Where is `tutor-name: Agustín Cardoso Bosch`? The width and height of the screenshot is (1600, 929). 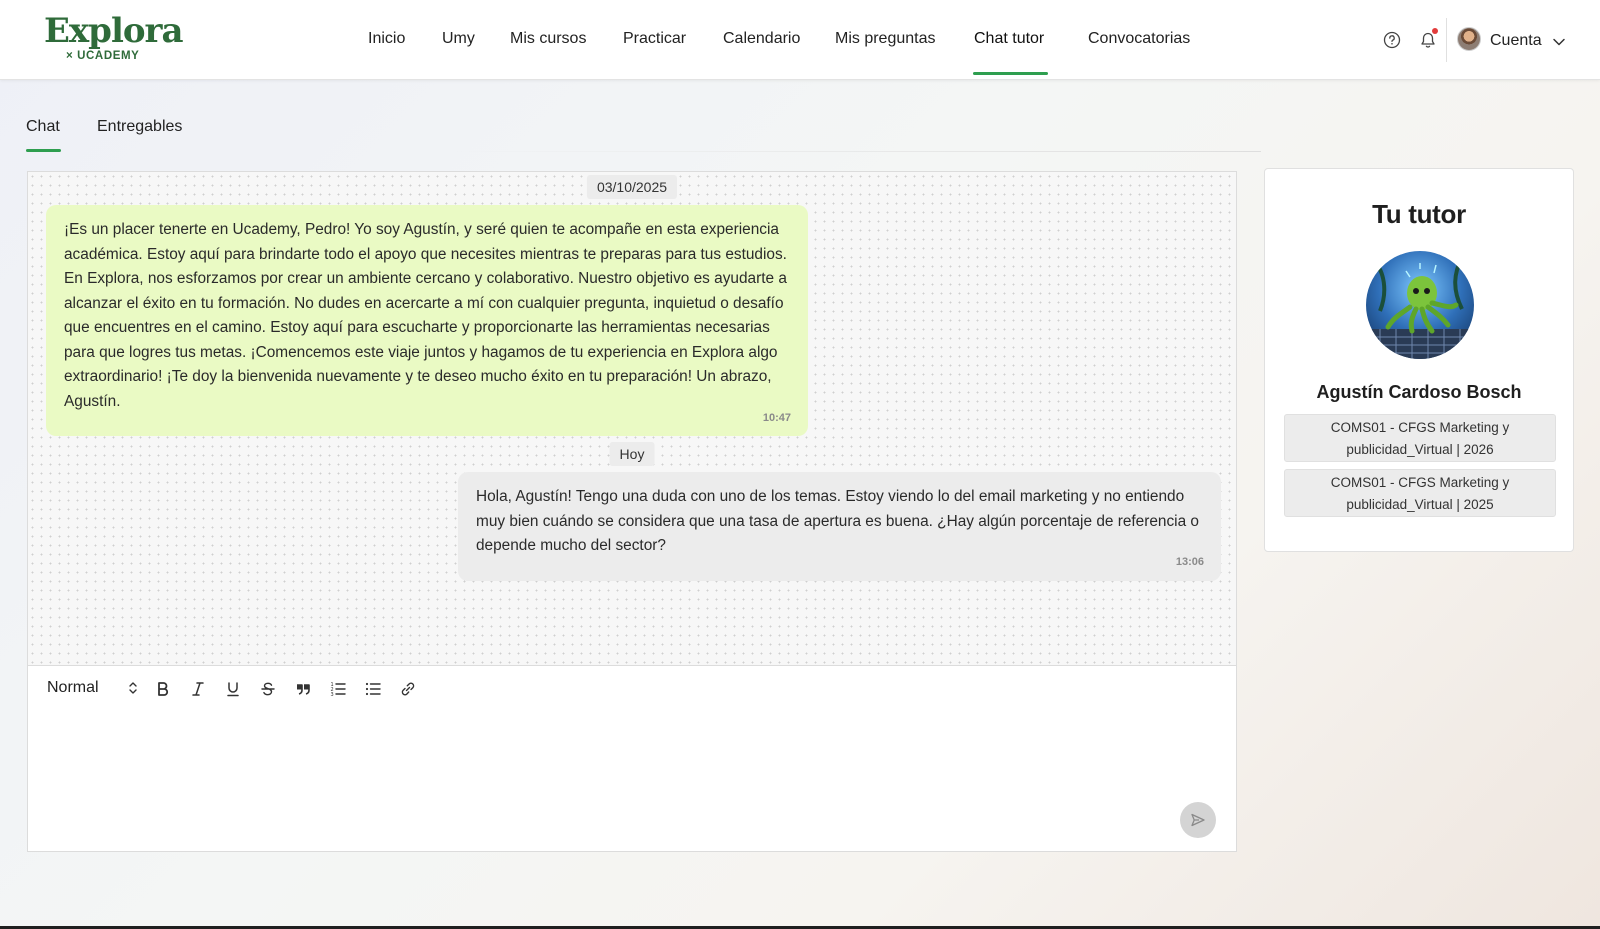 tutor-name: Agustín Cardoso Bosch is located at coordinates (1419, 392).